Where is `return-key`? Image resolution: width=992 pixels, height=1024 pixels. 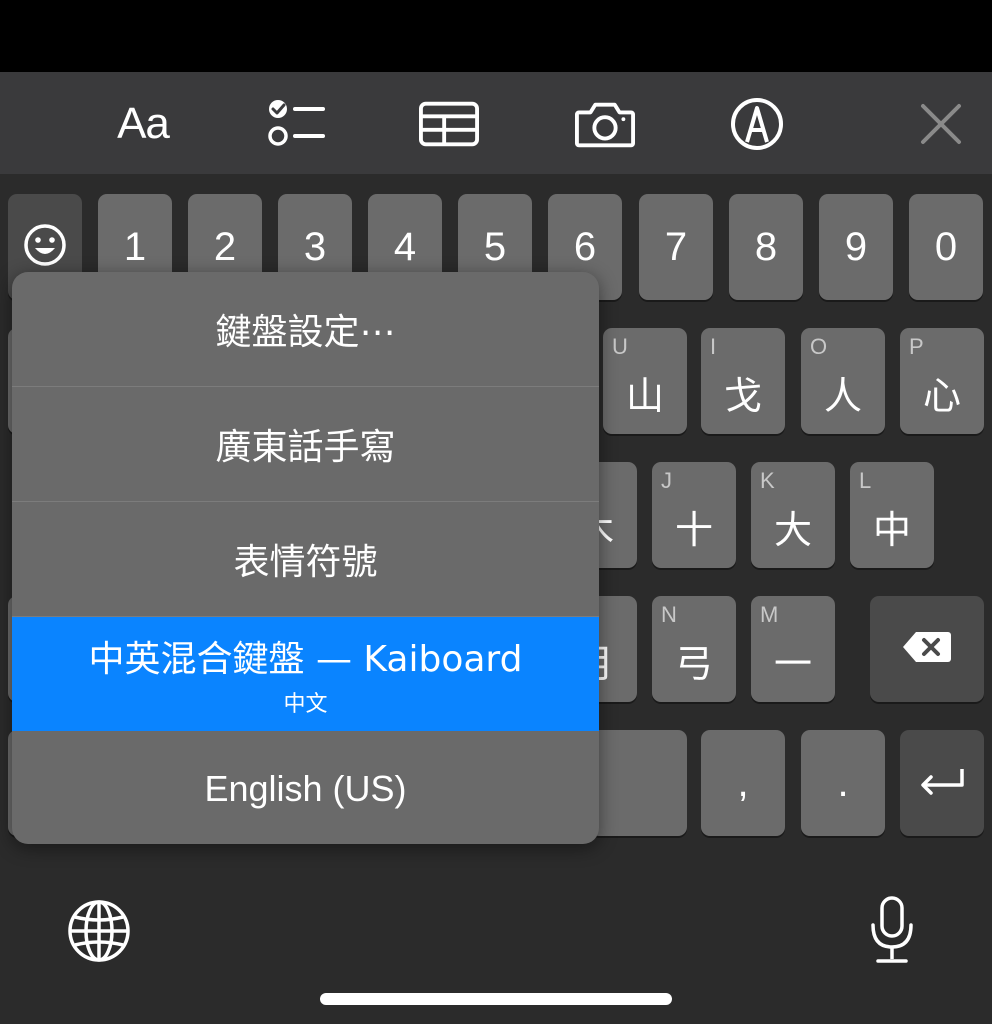
return-key is located at coordinates (942, 783).